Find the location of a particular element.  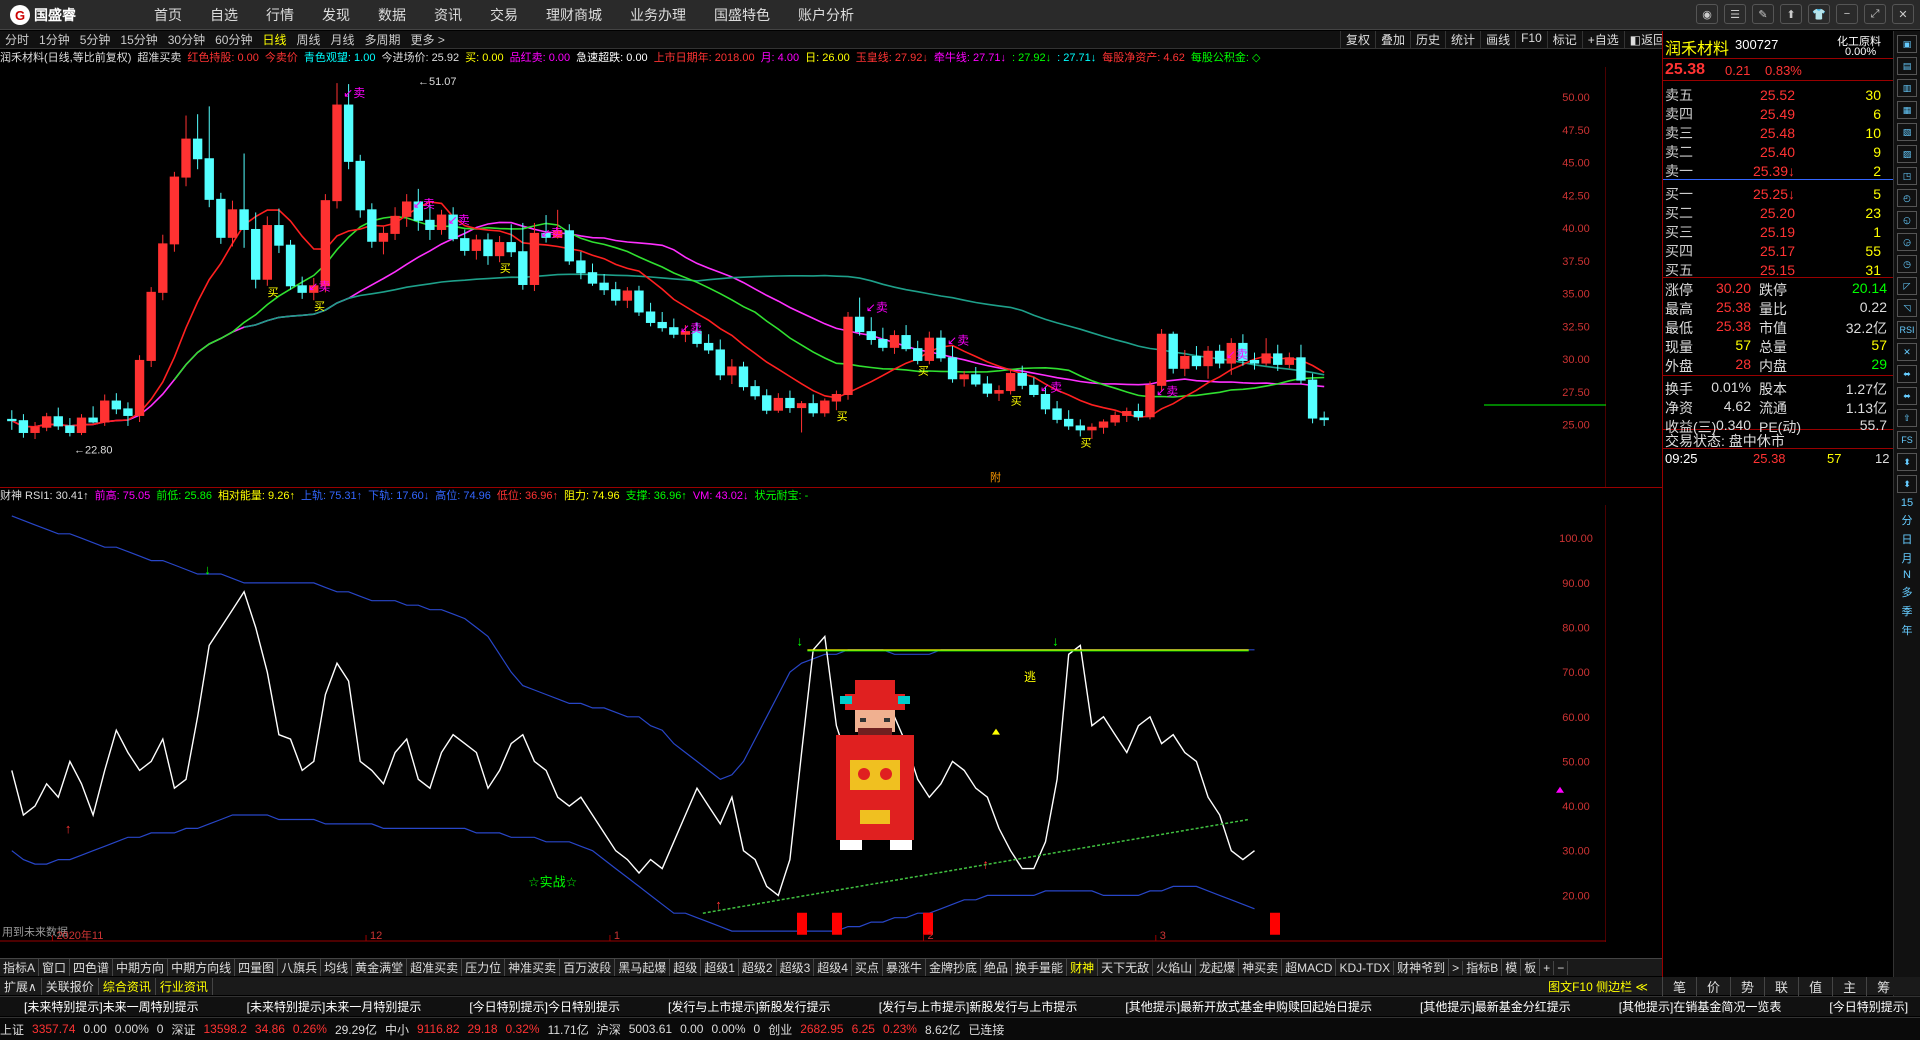

menu-item-10: 账户分析 is located at coordinates (826, 15).